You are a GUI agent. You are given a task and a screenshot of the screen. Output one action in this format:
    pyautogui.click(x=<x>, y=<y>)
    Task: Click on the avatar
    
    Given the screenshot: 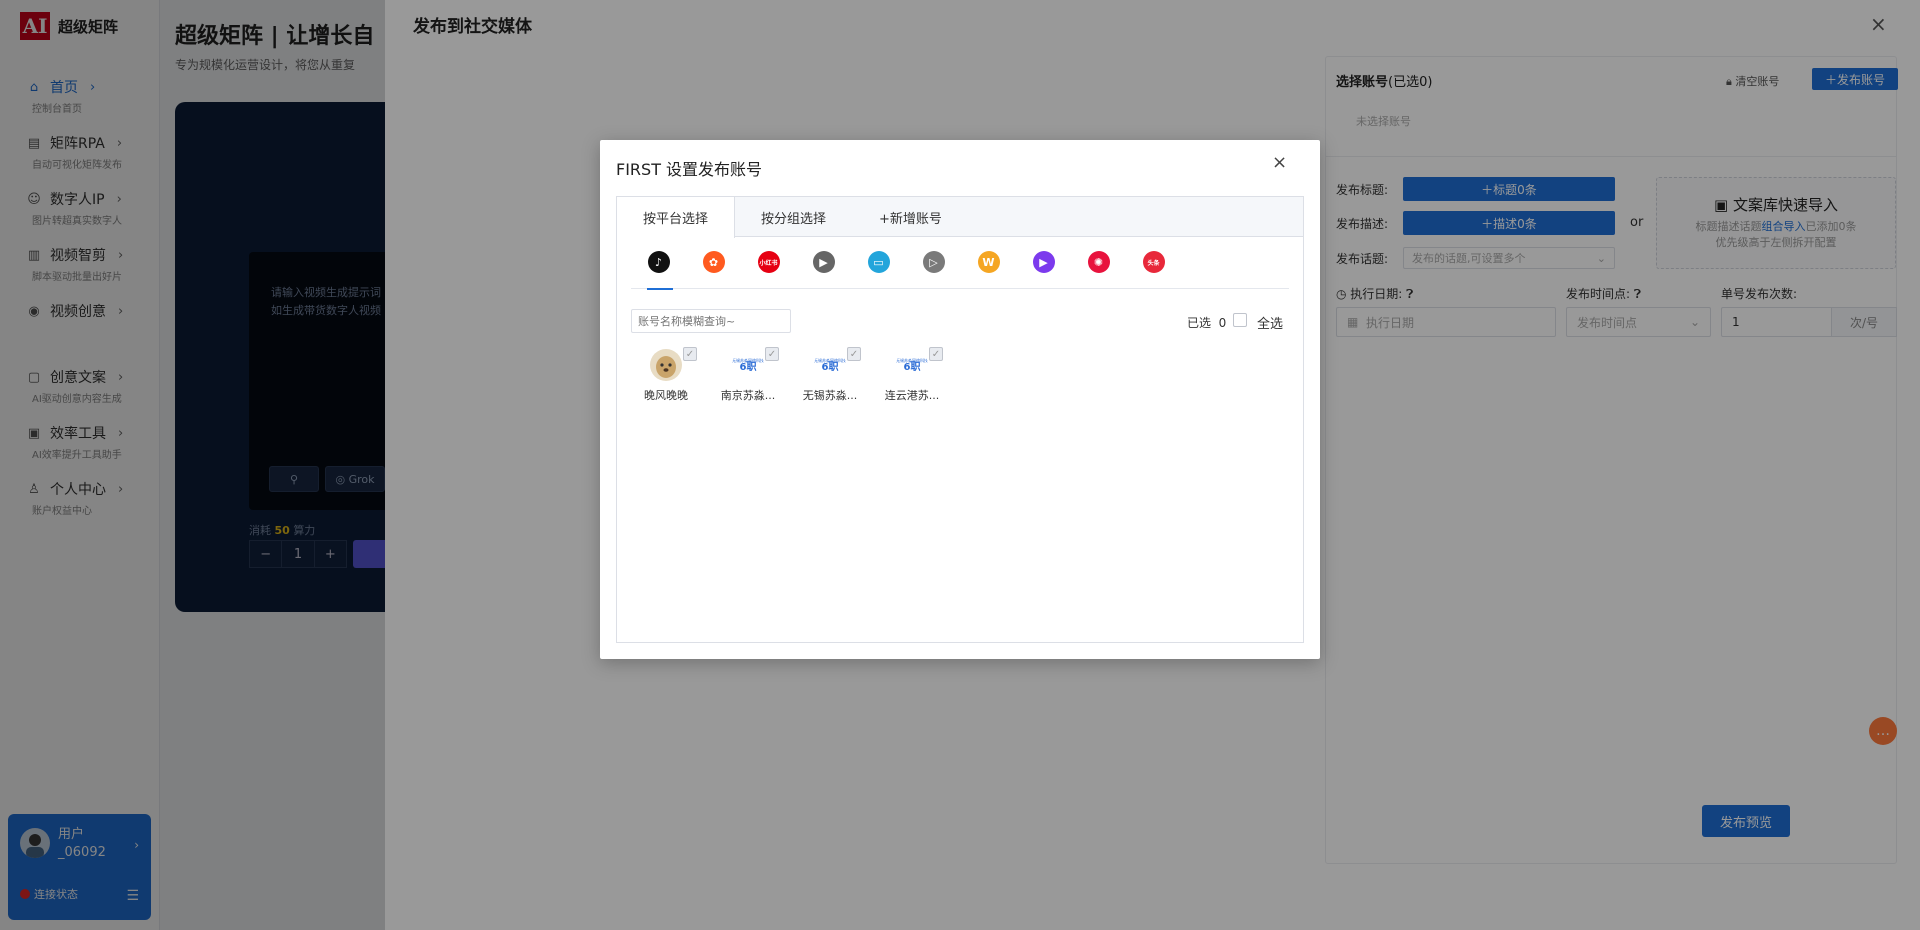 What is the action you would take?
    pyautogui.click(x=666, y=365)
    